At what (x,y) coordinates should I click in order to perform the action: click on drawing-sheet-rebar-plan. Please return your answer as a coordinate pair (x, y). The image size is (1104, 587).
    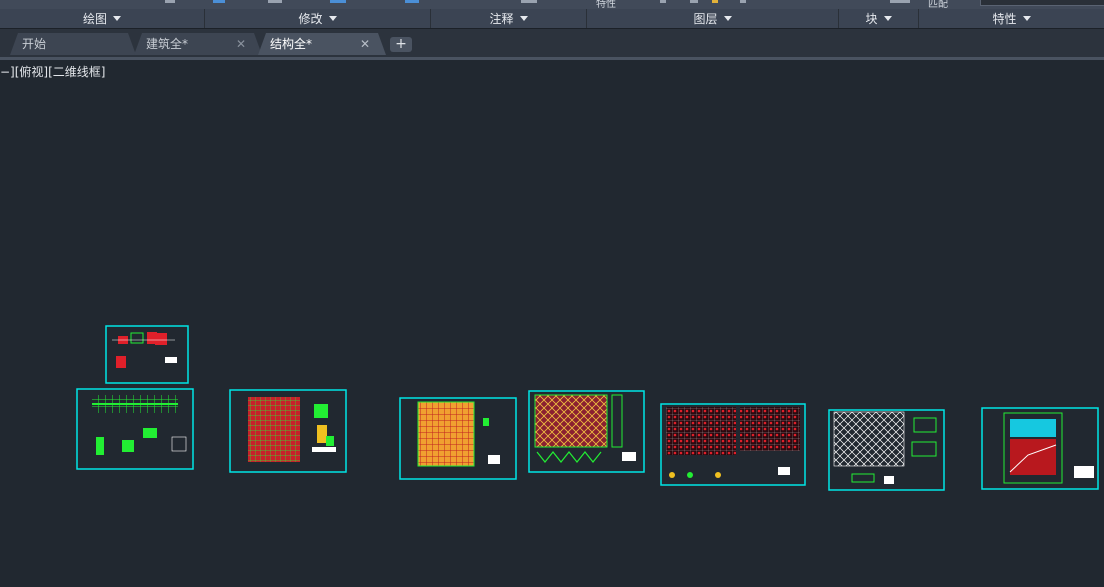
    Looking at the image, I should click on (733, 444).